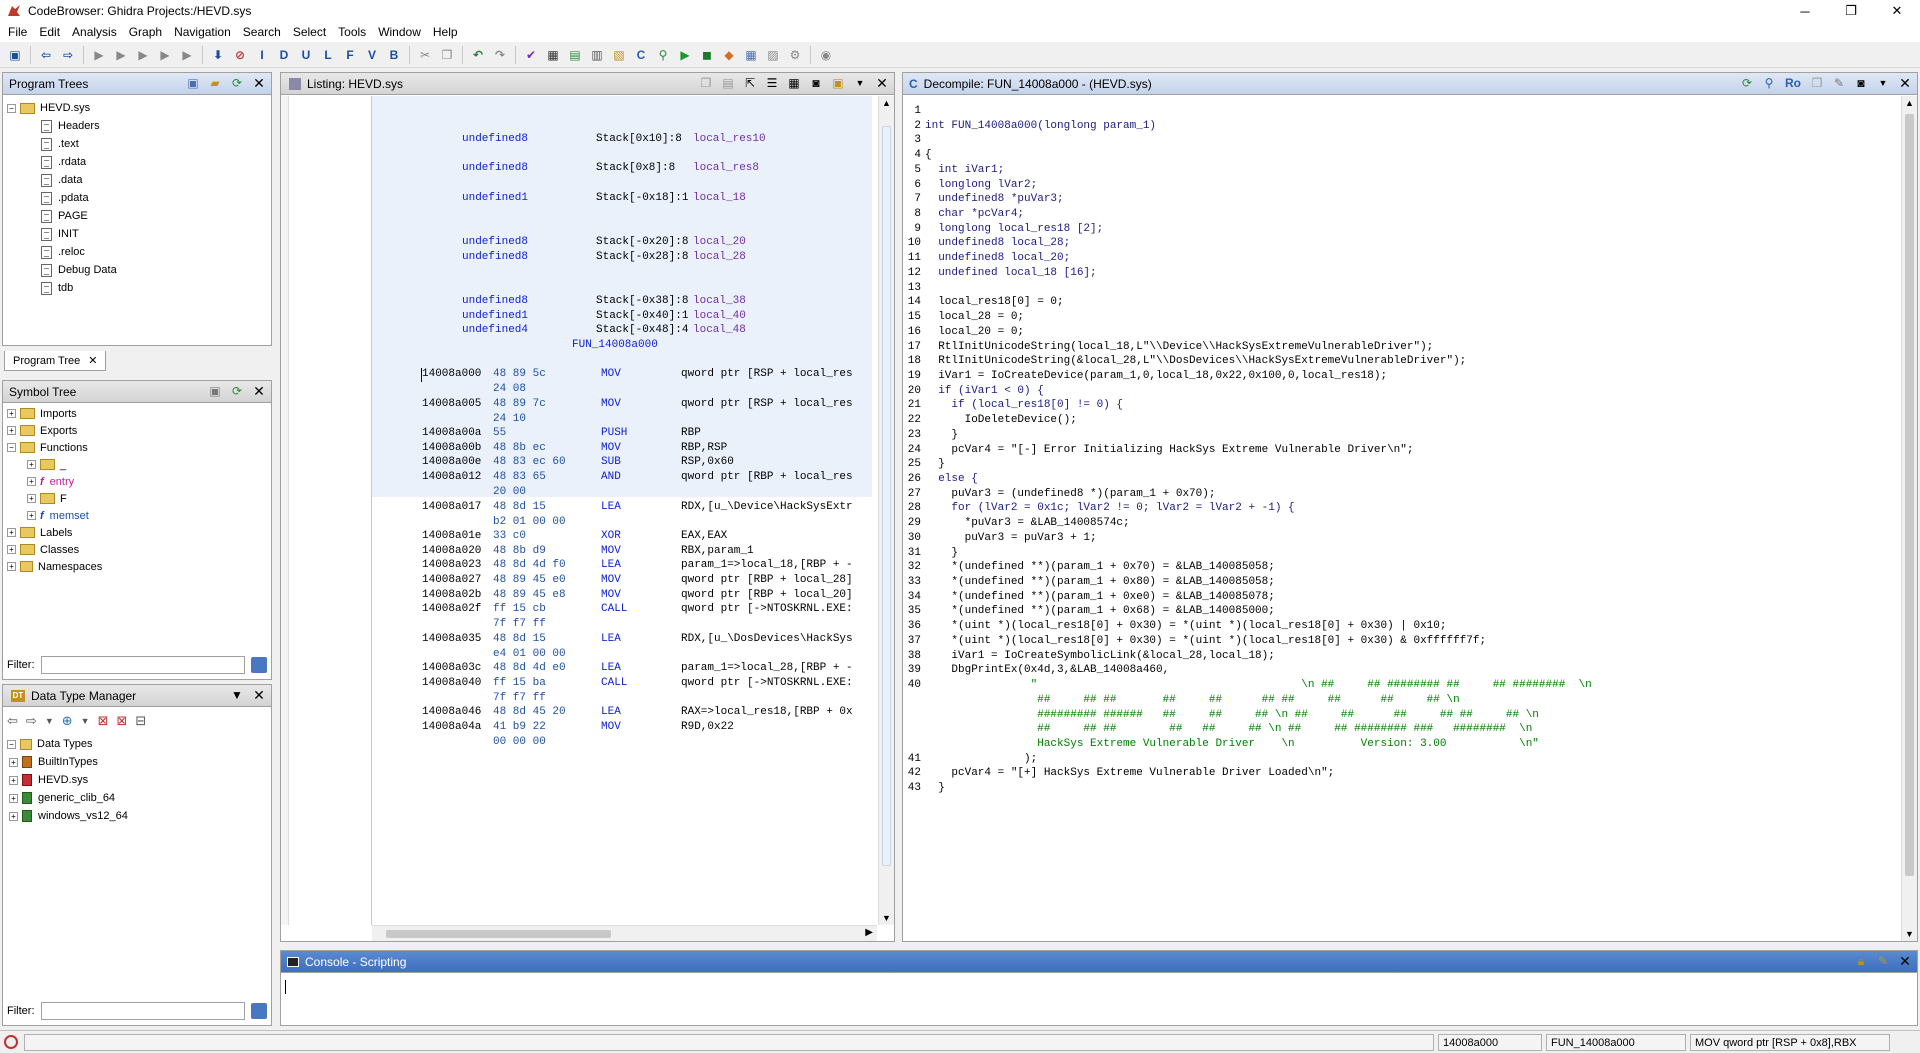 This screenshot has height=1053, width=1920. What do you see at coordinates (614, 683) in the screenshot?
I see `instruction-mnemonic: CALL` at bounding box center [614, 683].